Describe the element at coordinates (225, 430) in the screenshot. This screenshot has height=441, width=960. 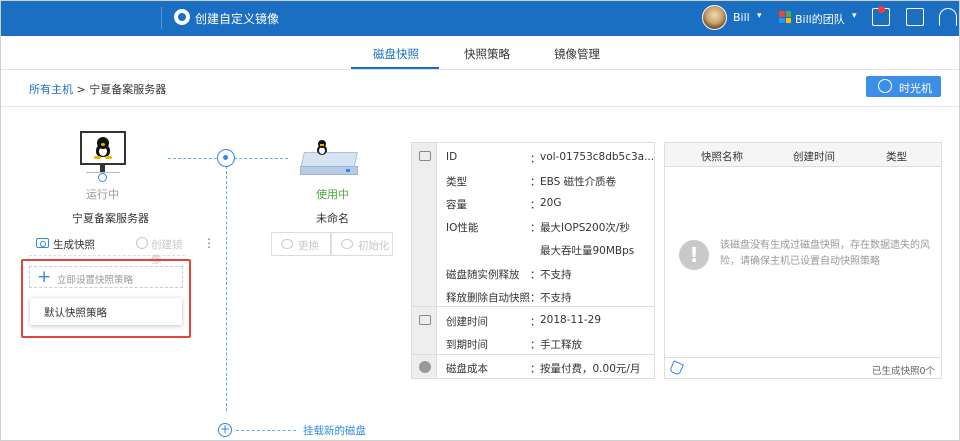
I see `add-disk-icon: +` at that location.